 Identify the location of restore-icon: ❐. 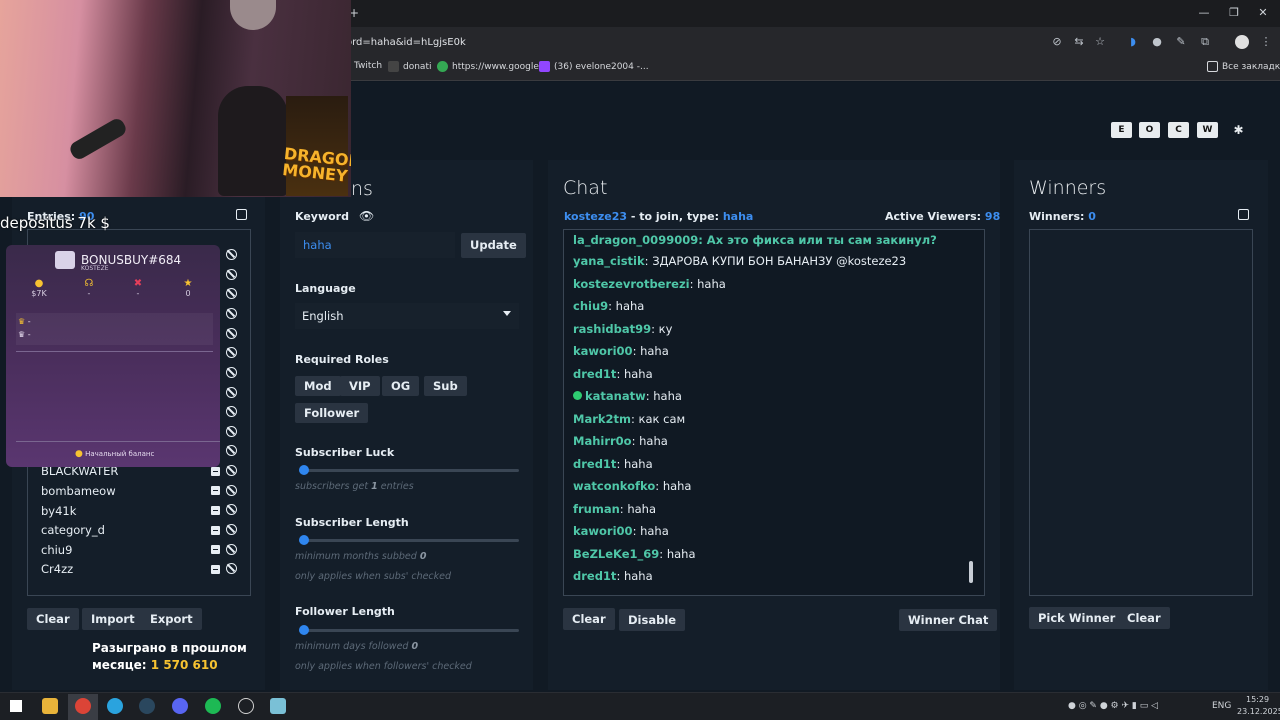
(1234, 12).